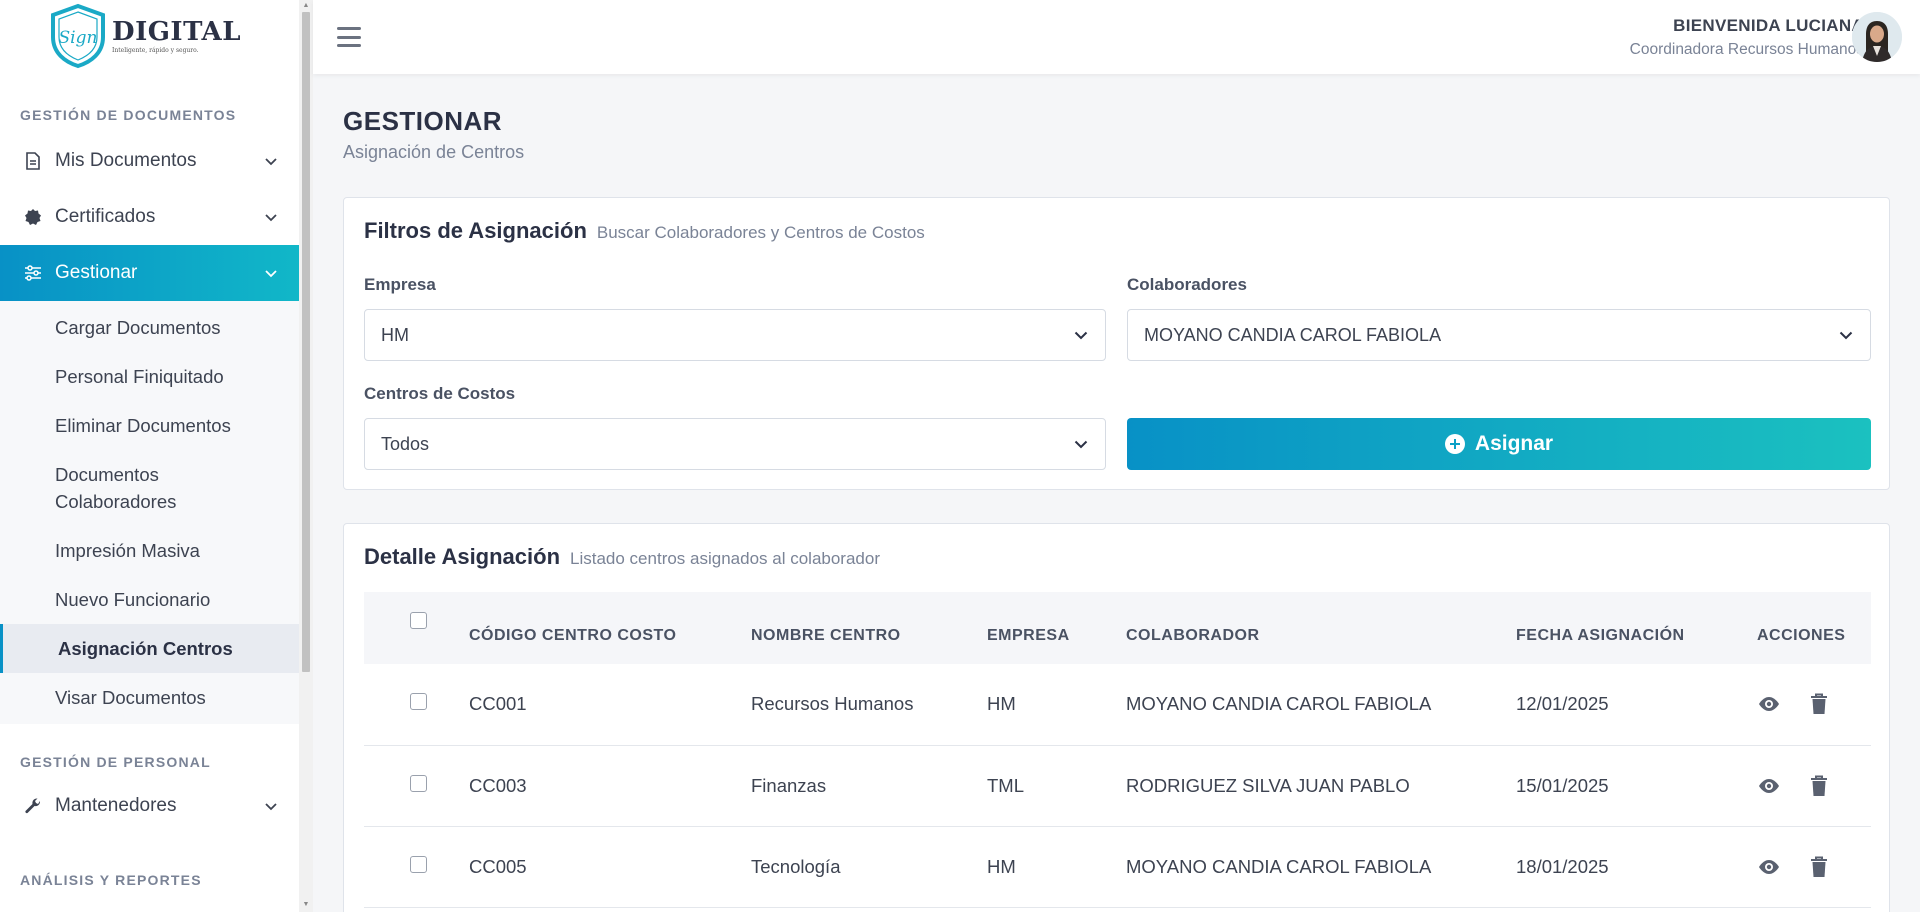 The width and height of the screenshot is (1920, 912). I want to click on sidebar-item-certificados: Certificados, so click(149, 217).